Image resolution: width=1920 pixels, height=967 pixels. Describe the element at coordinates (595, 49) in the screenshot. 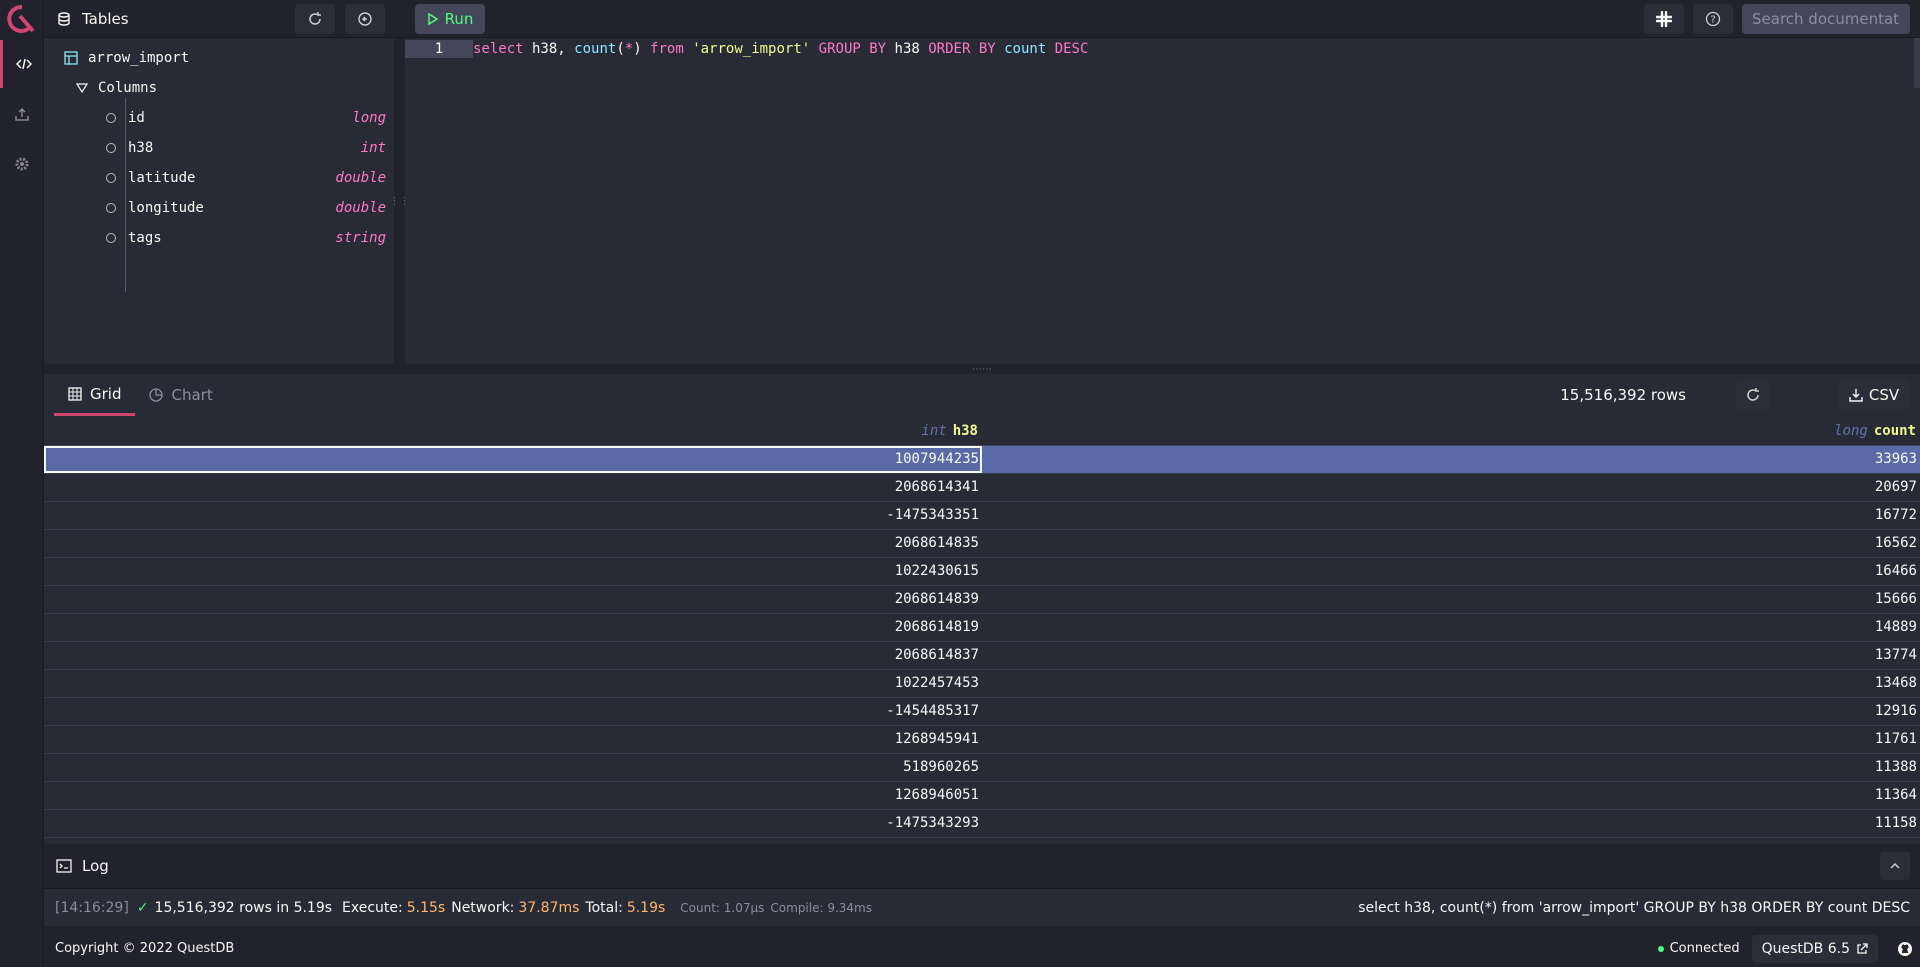

I see `token-function: count` at that location.